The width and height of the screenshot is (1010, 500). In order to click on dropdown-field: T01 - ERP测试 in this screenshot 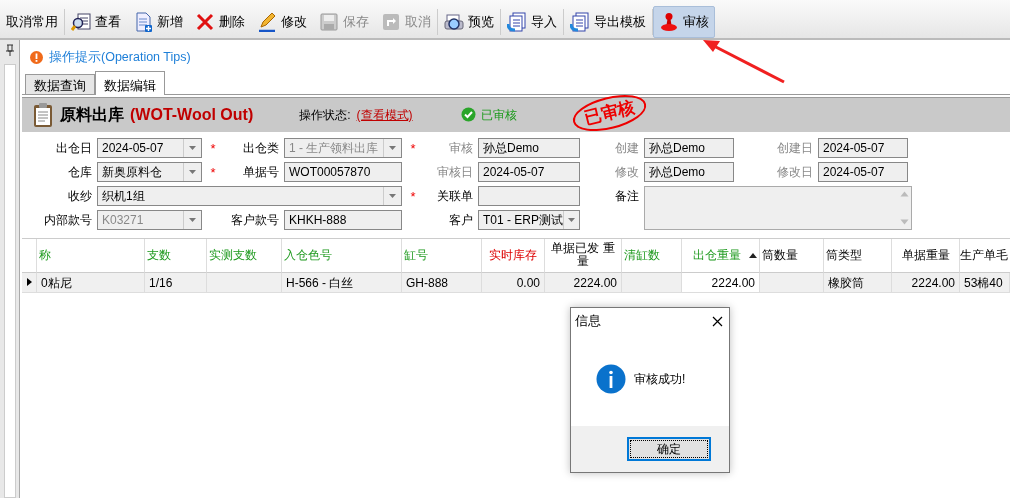, I will do `click(529, 219)`.